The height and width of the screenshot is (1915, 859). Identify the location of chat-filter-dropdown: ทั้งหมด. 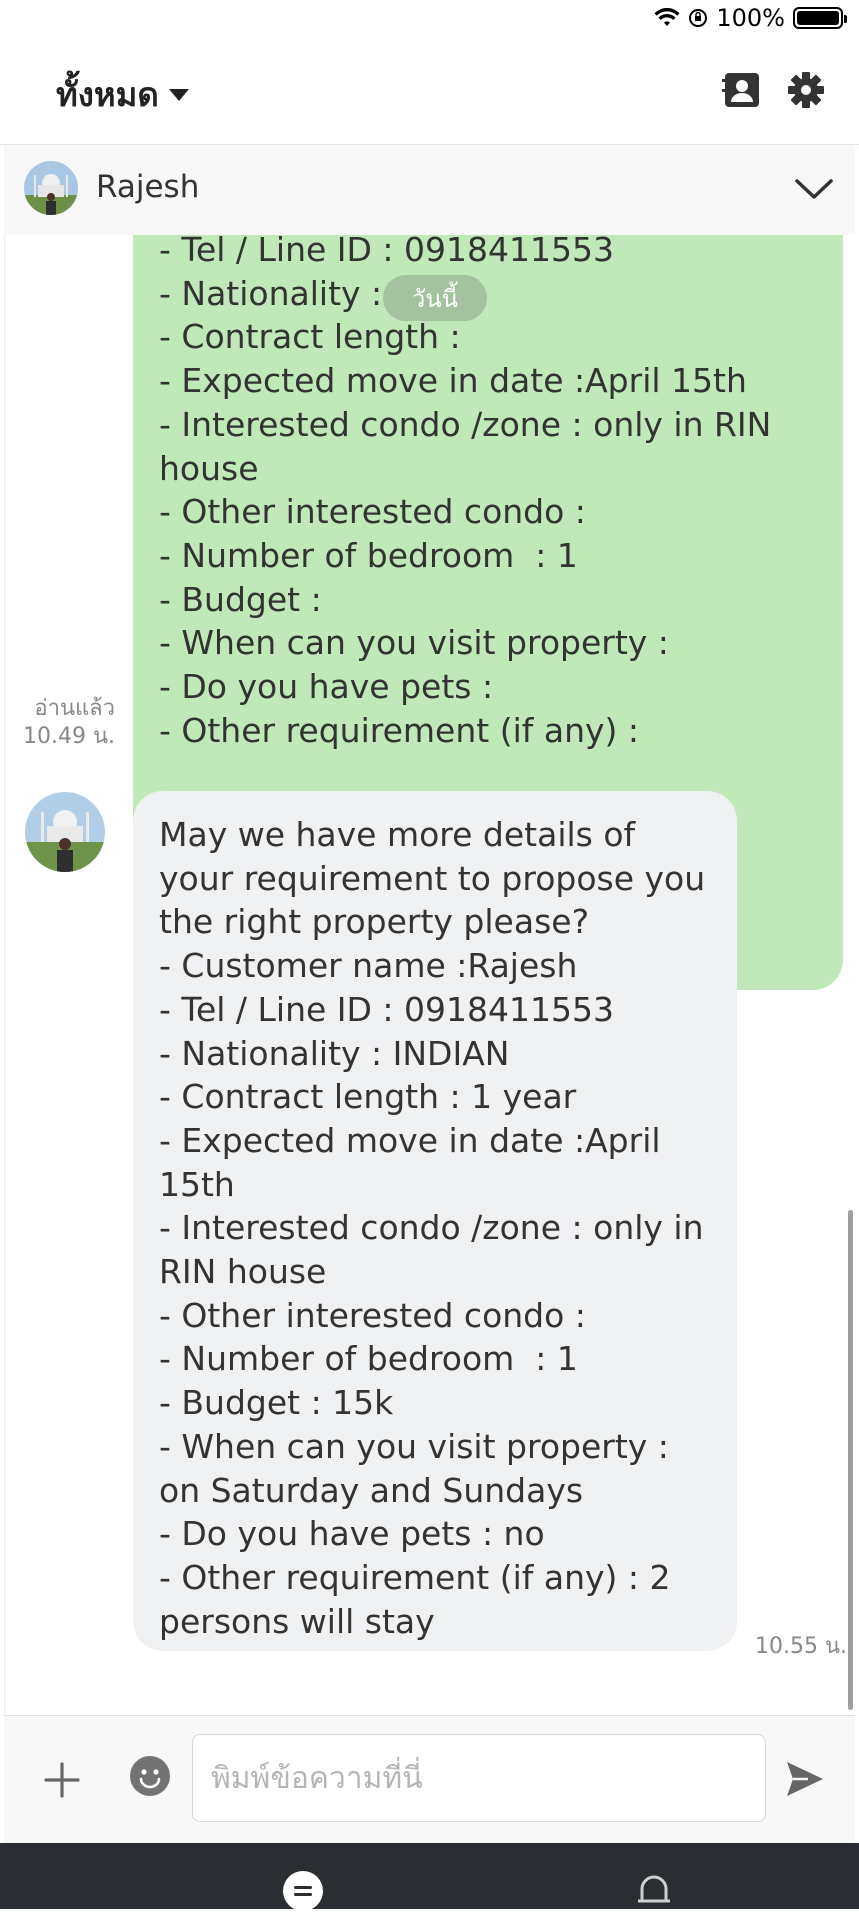
(122, 94).